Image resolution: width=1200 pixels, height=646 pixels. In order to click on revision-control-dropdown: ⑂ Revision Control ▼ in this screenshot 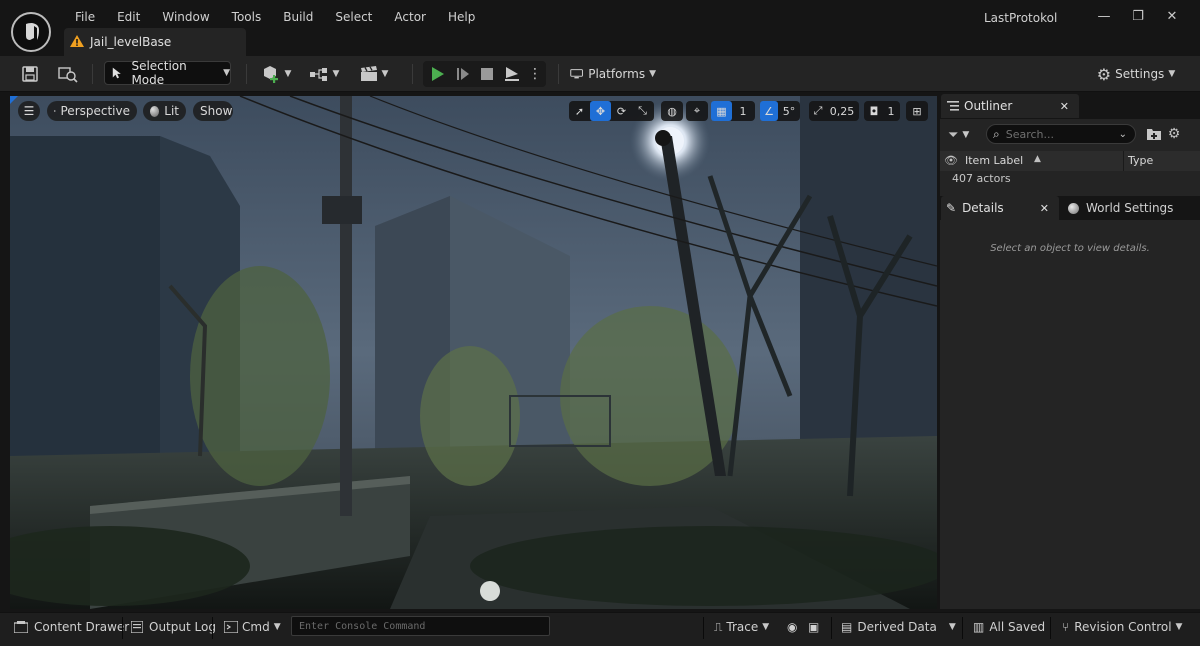, I will do `click(1122, 627)`.